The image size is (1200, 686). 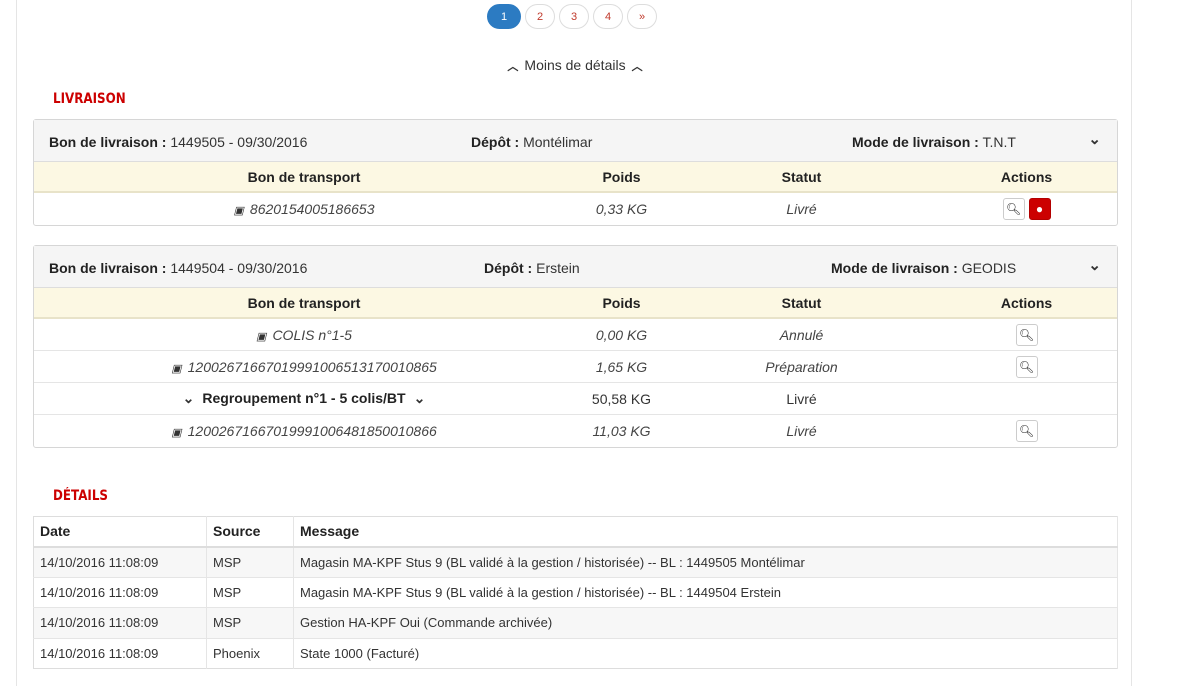 What do you see at coordinates (540, 16) in the screenshot?
I see `page-2-button: 2` at bounding box center [540, 16].